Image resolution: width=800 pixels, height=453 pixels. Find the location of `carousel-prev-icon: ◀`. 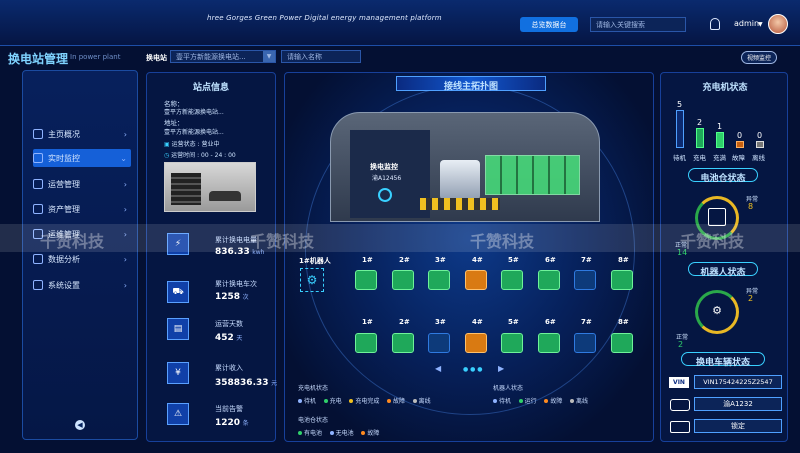

carousel-prev-icon: ◀ is located at coordinates (438, 368).